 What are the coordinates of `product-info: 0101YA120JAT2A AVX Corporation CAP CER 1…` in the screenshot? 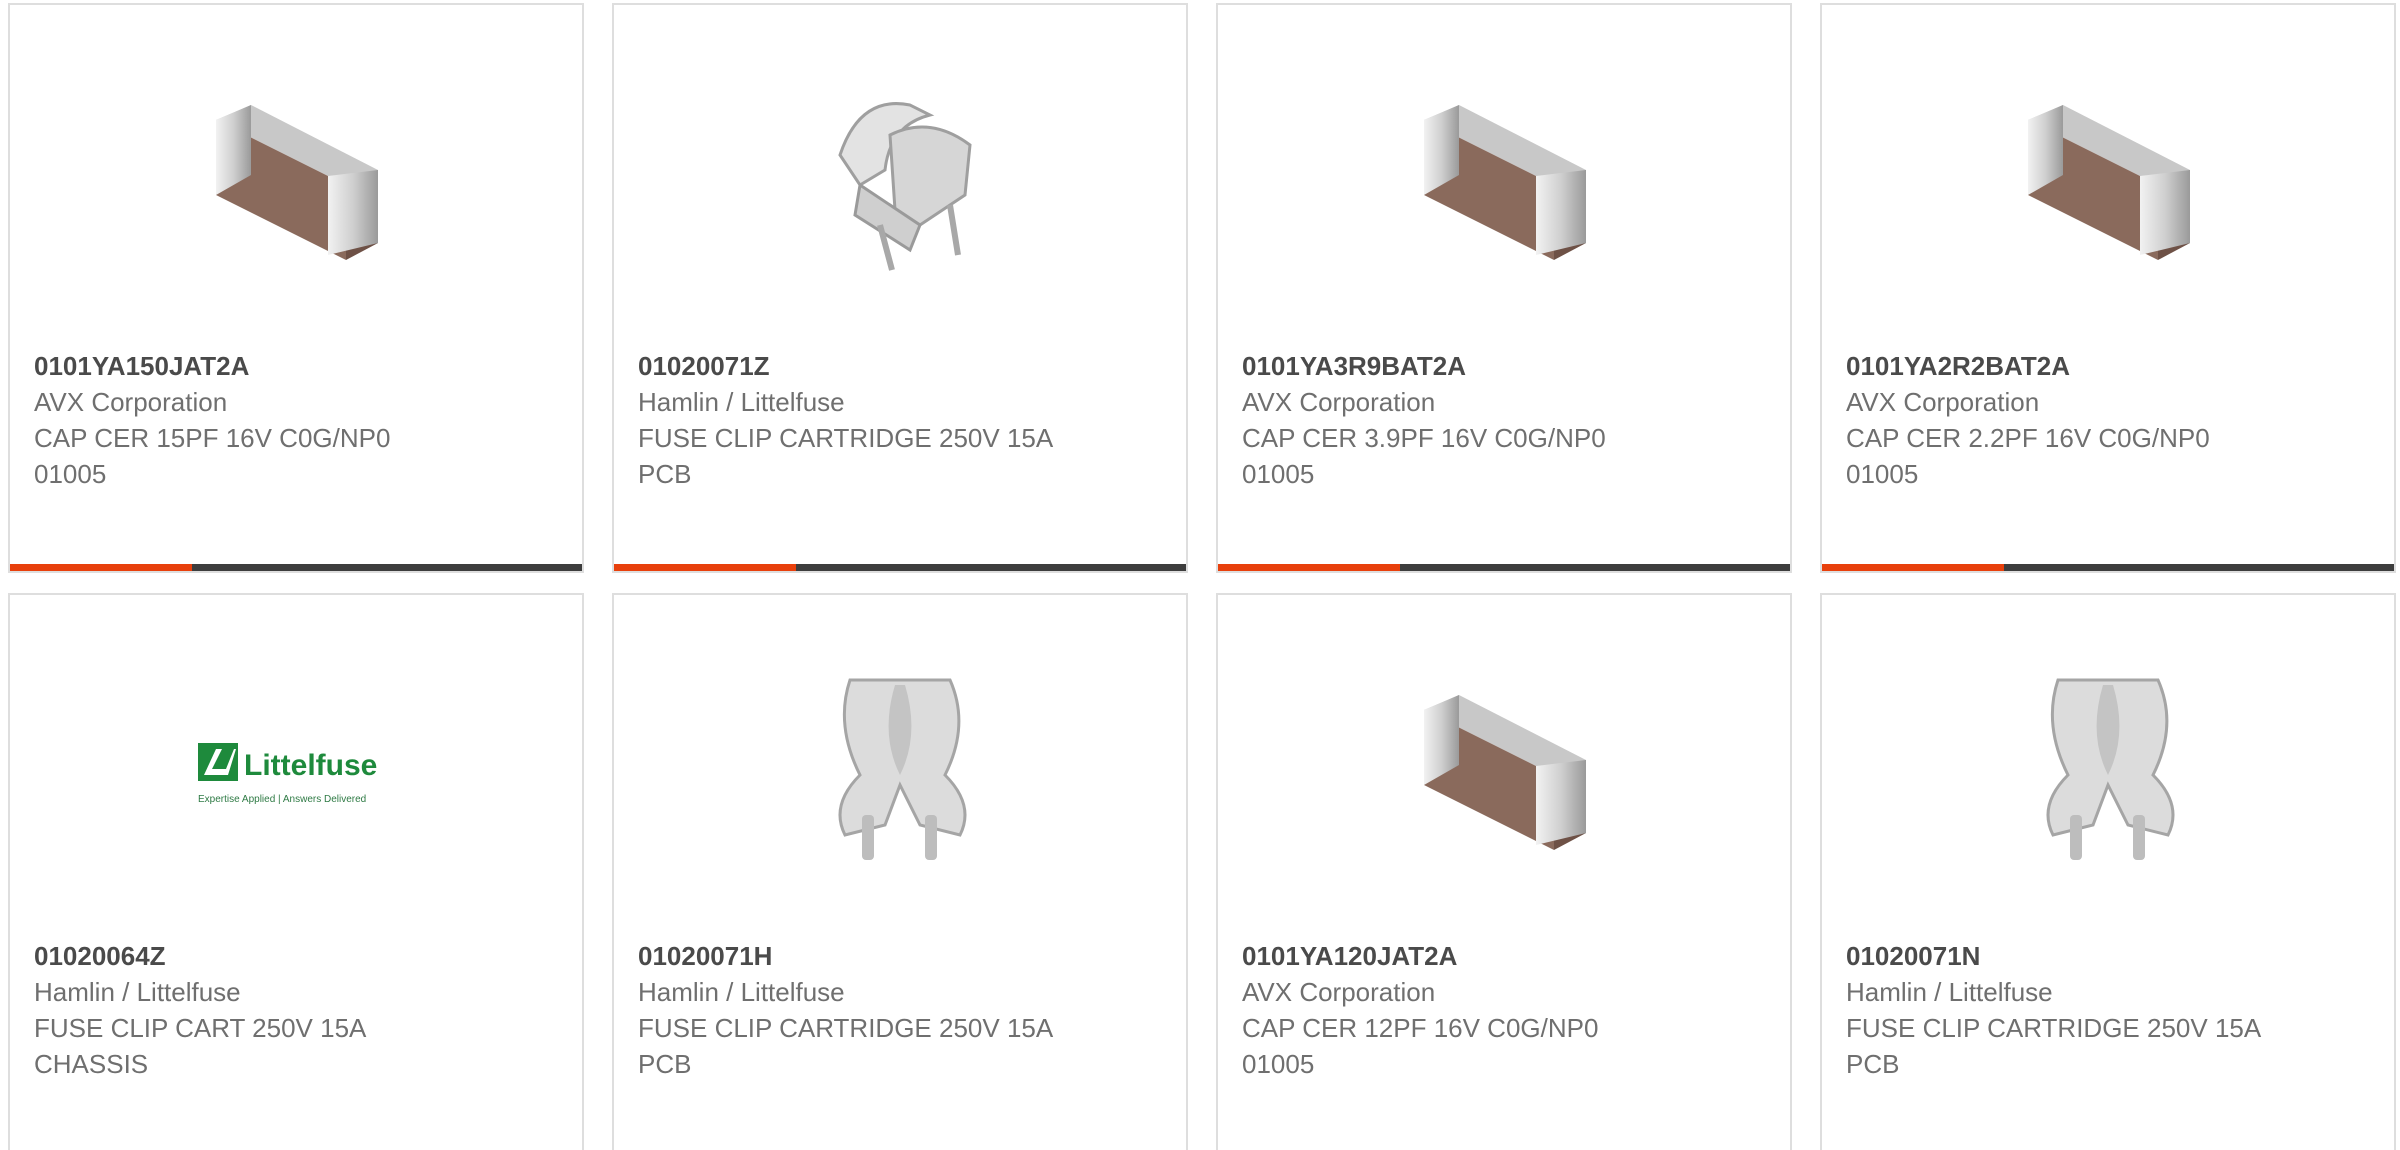 It's located at (1512, 1010).